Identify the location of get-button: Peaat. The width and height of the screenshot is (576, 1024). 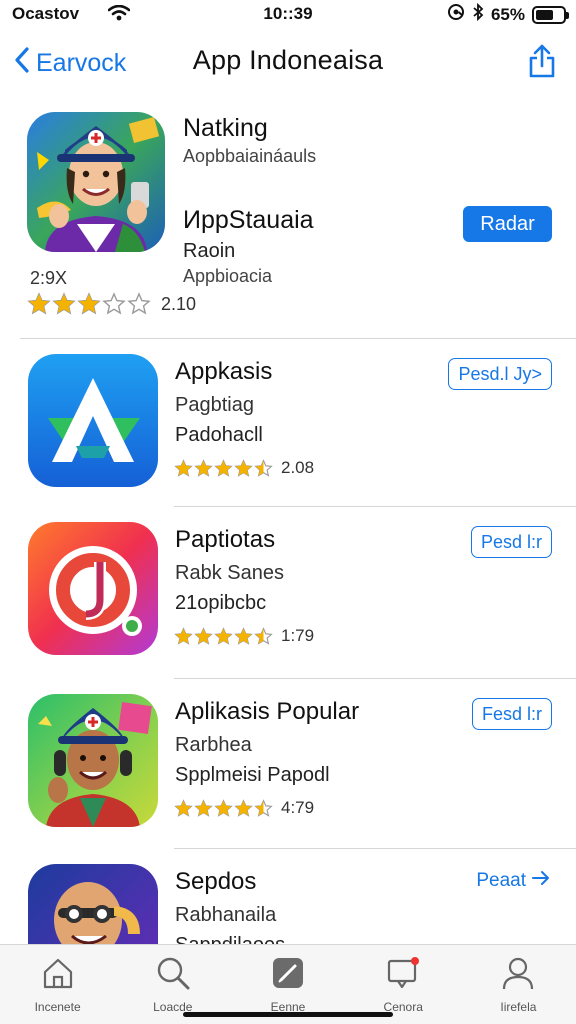
(513, 881).